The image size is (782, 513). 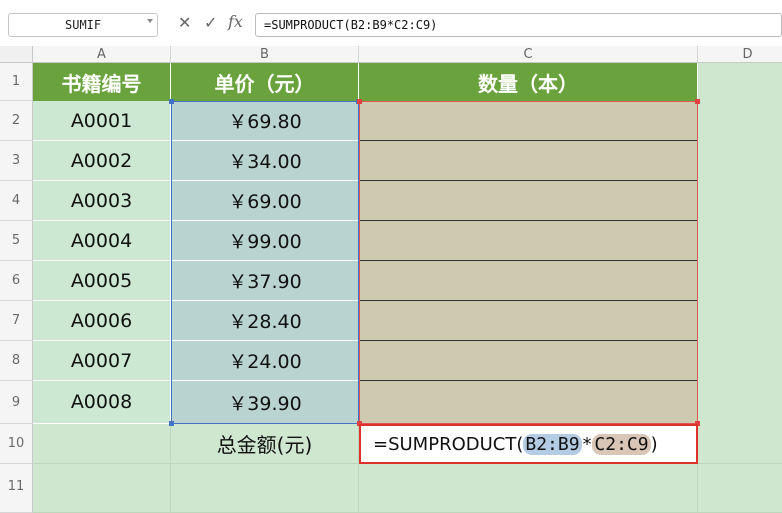 What do you see at coordinates (102, 54) in the screenshot?
I see `column-header-a: A` at bounding box center [102, 54].